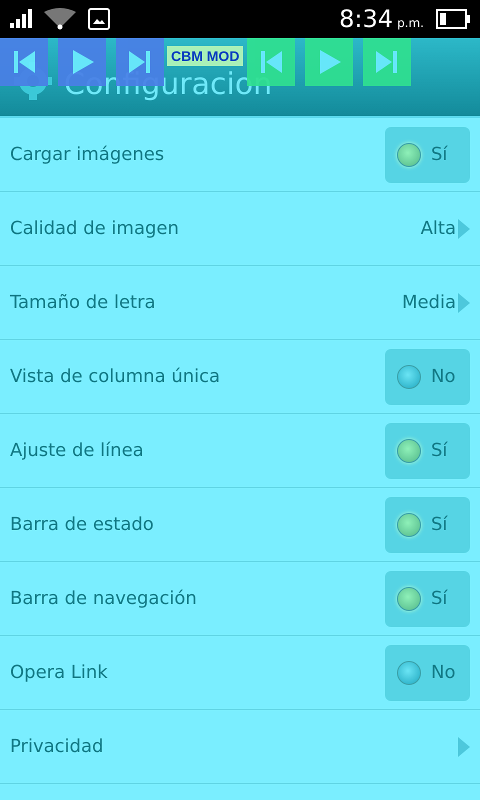 Image resolution: width=480 pixels, height=800 pixels. I want to click on setting-value: Alta, so click(438, 228).